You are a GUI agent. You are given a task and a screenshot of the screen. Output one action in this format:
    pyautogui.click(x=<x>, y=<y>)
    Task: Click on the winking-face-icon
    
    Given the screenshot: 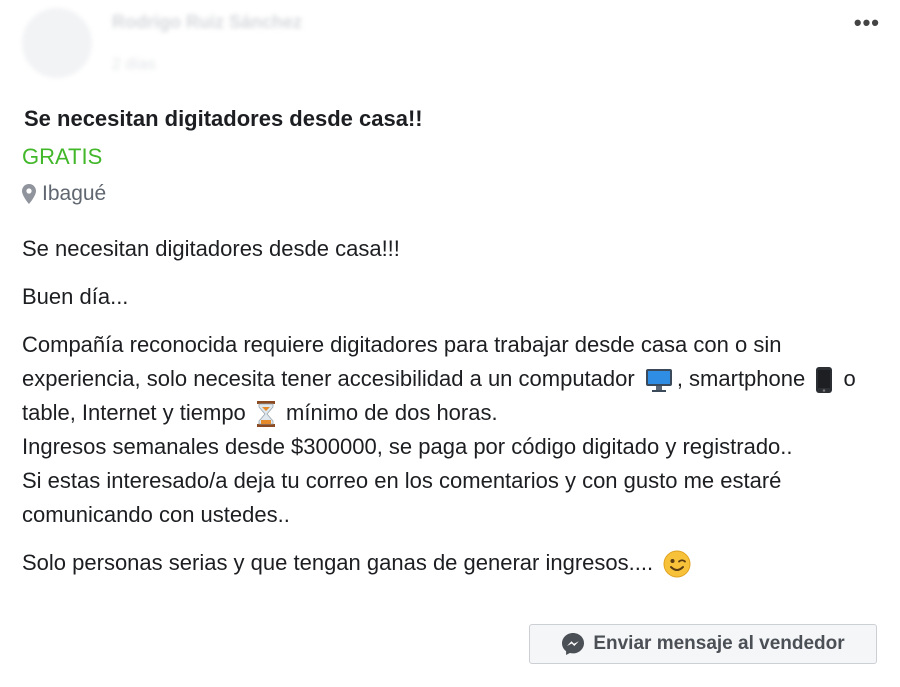 What is the action you would take?
    pyautogui.click(x=677, y=564)
    